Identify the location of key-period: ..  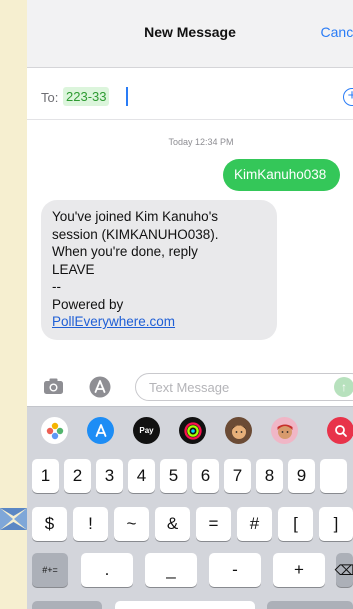
(107, 570).